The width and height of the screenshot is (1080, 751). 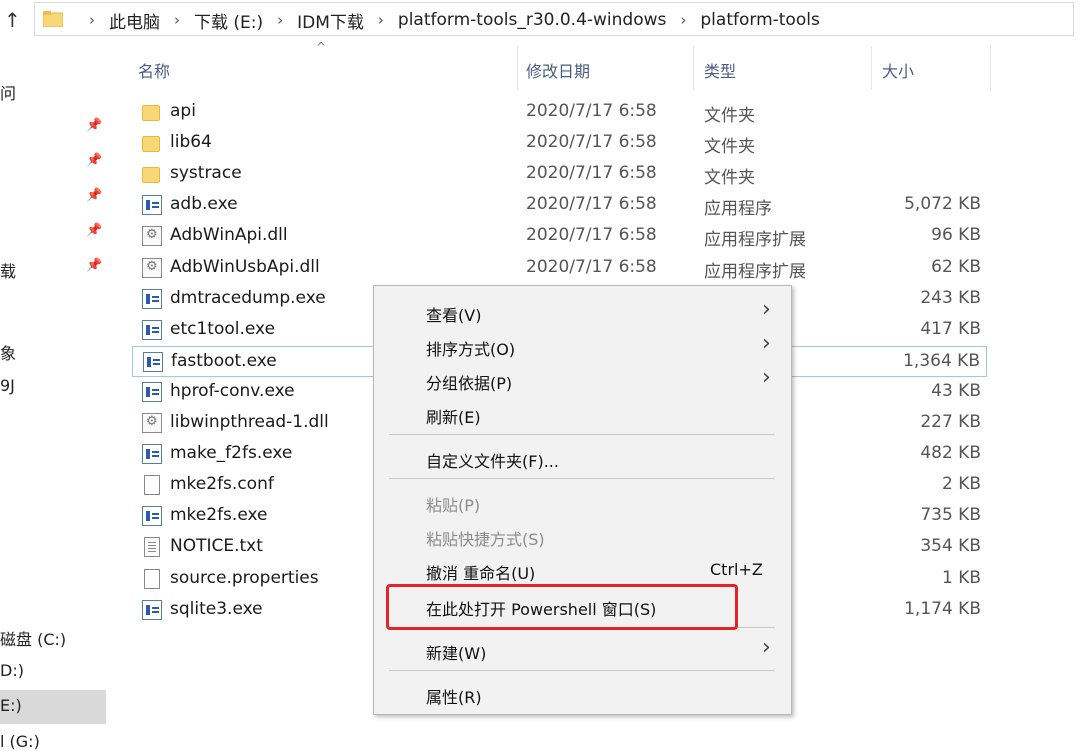 What do you see at coordinates (224, 360) in the screenshot?
I see `file-name: fastboot.exe` at bounding box center [224, 360].